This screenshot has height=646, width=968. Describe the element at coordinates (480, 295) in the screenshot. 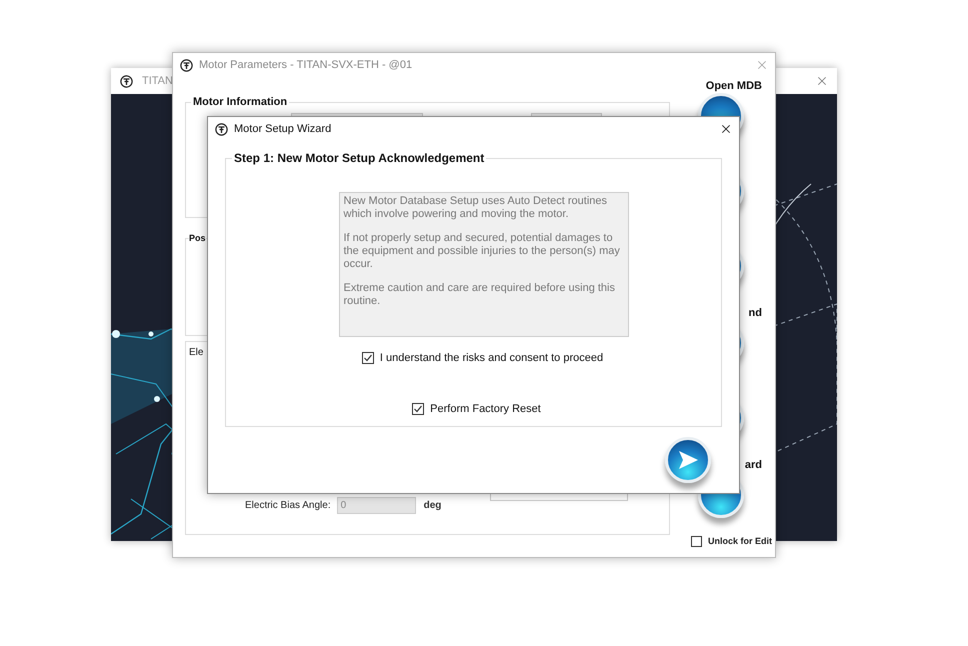

I see `message-text: Extreme caution and care are required before using this routine.` at that location.